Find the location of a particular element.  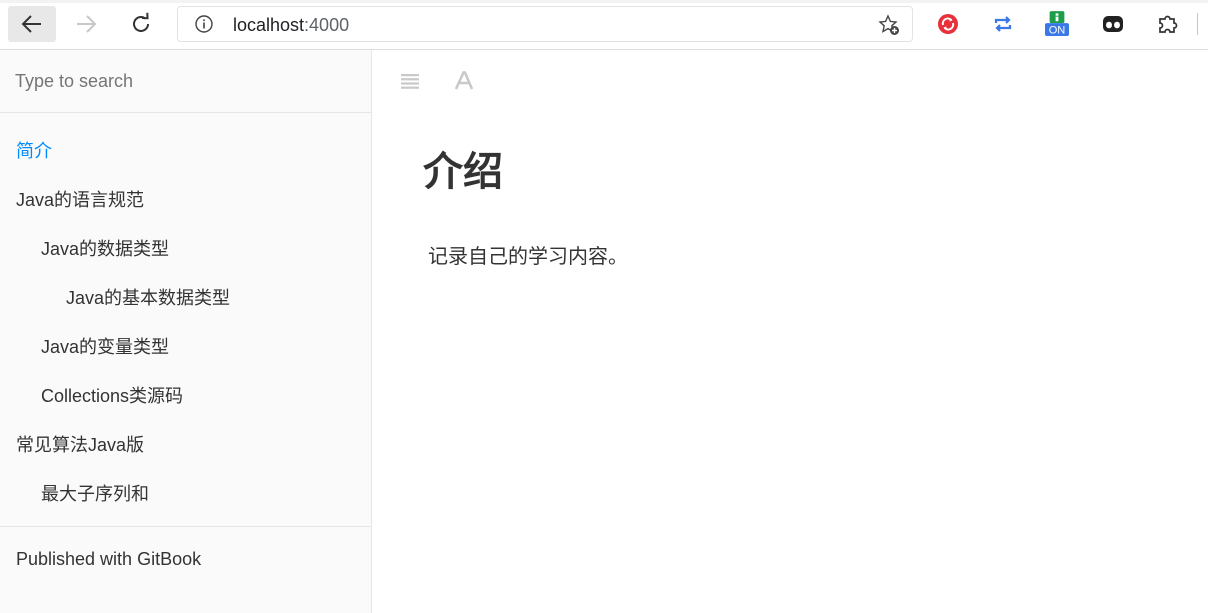

toc-item: 常见算法Java版 is located at coordinates (80, 445).